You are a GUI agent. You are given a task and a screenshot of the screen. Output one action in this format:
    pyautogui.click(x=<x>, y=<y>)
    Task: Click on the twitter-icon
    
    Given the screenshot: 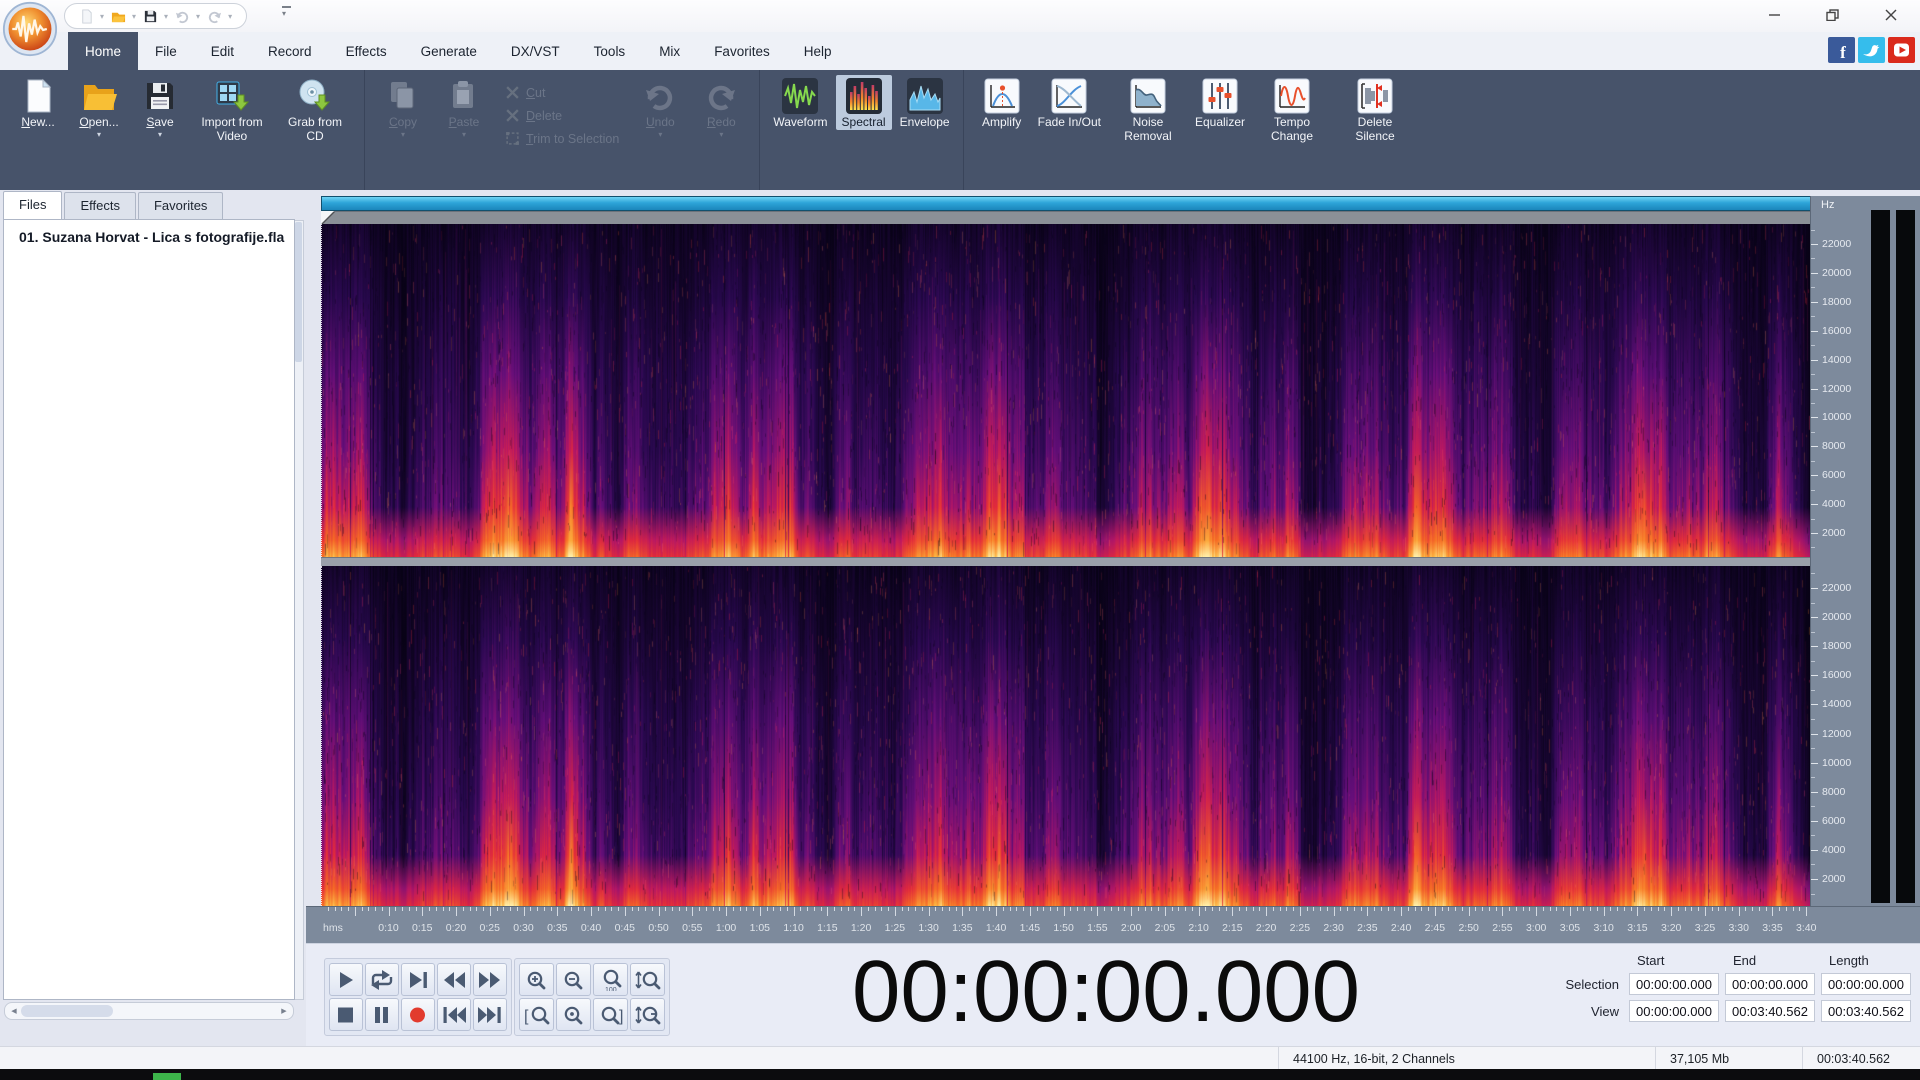 What is the action you would take?
    pyautogui.click(x=1871, y=50)
    